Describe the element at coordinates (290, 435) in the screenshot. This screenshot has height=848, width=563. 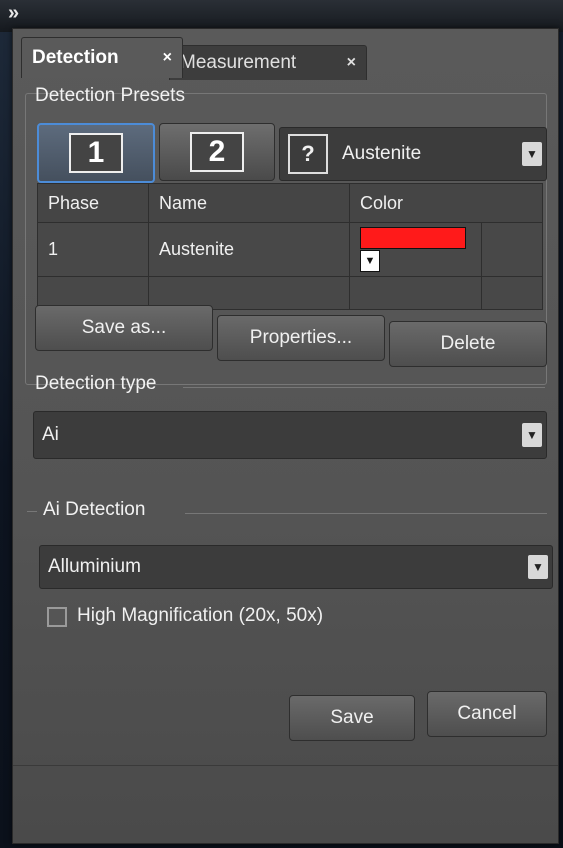
I see `detection-type-select: Ai ▼` at that location.